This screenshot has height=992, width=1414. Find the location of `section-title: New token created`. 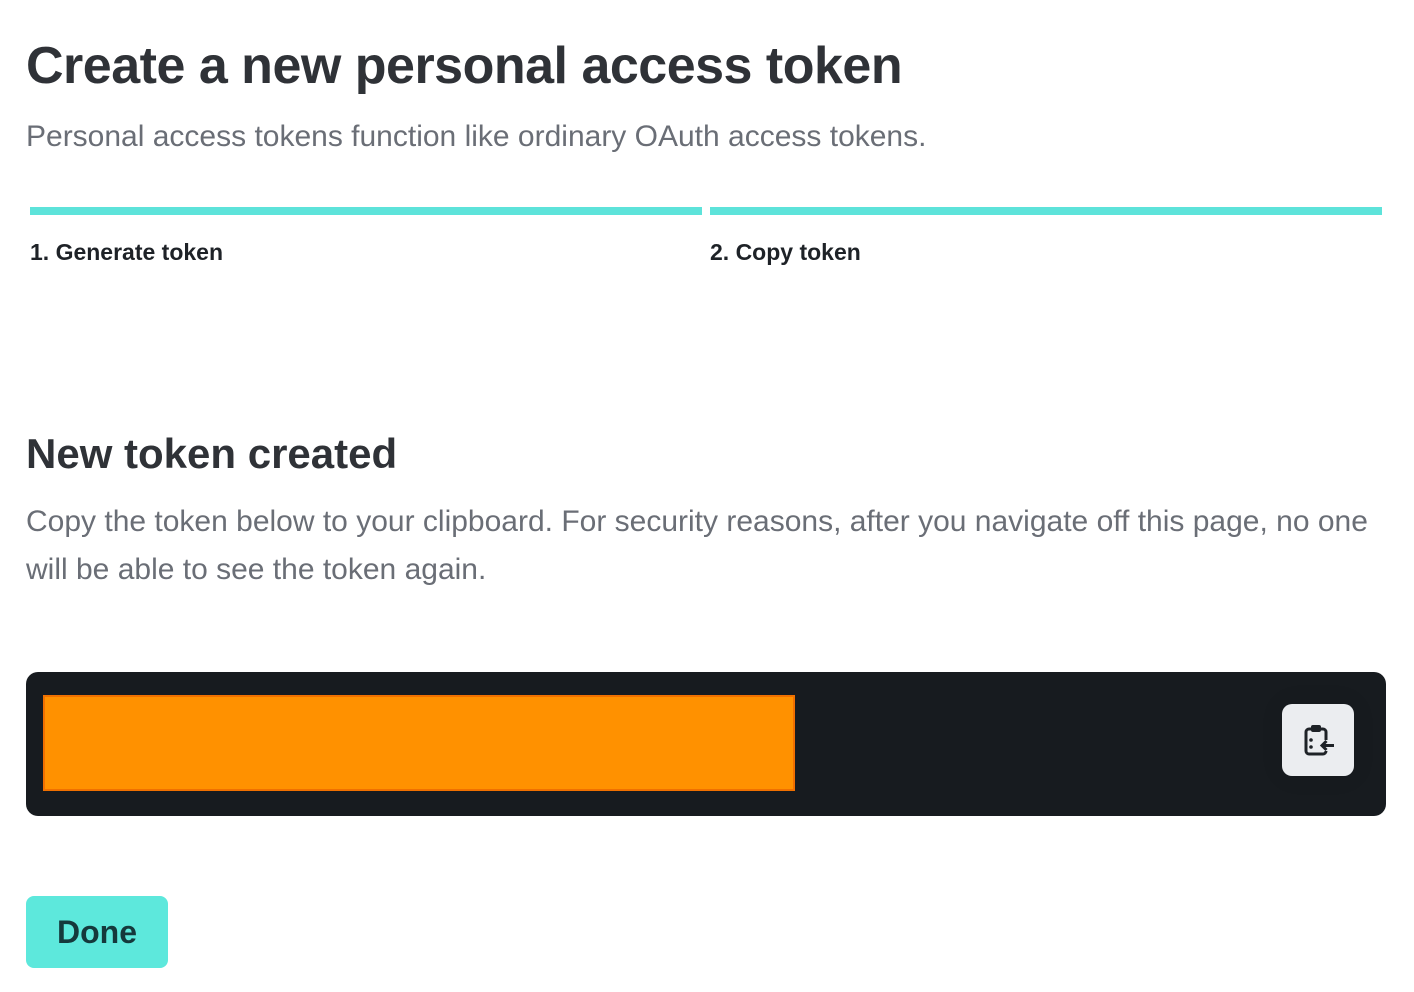

section-title: New token created is located at coordinates (212, 453).